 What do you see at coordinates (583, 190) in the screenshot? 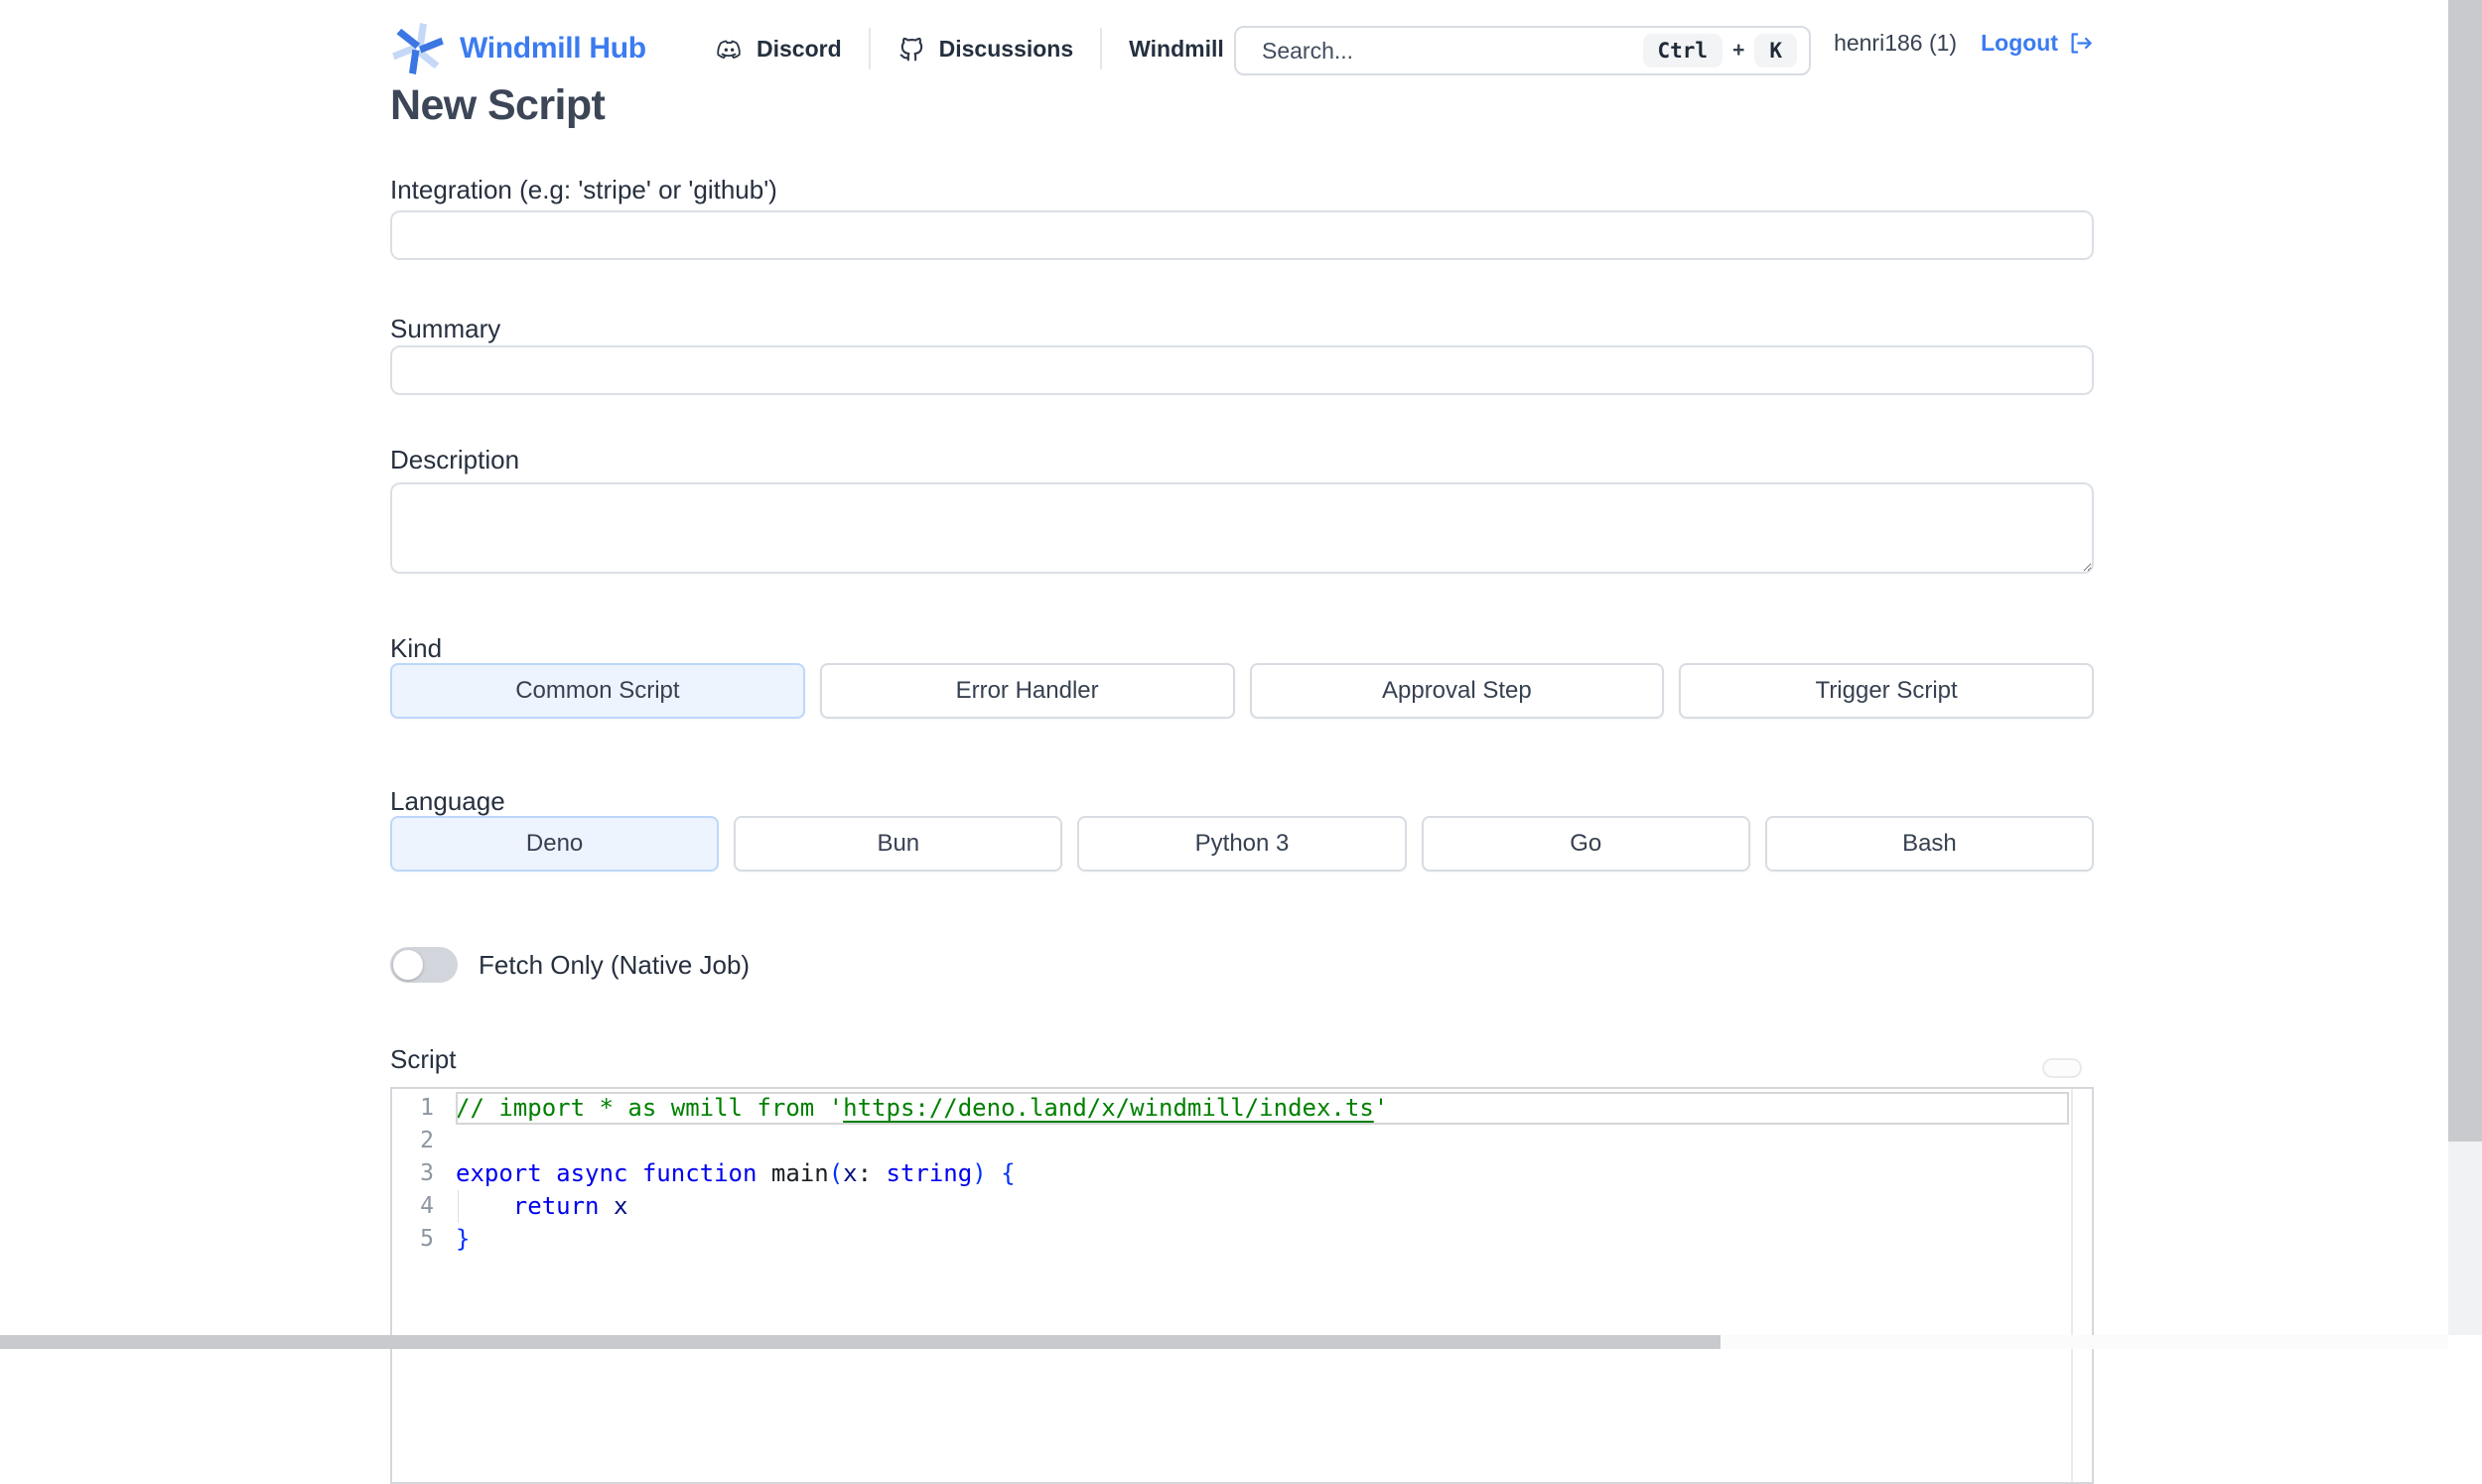
I see `integration-label: Integration (e.g: 'stripe' or 'github')` at bounding box center [583, 190].